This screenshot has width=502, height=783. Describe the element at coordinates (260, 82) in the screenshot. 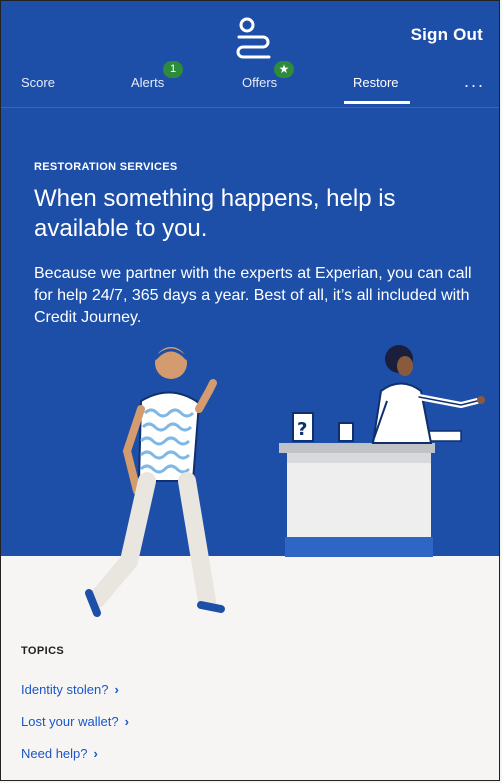

I see `tab-label: Offers` at that location.